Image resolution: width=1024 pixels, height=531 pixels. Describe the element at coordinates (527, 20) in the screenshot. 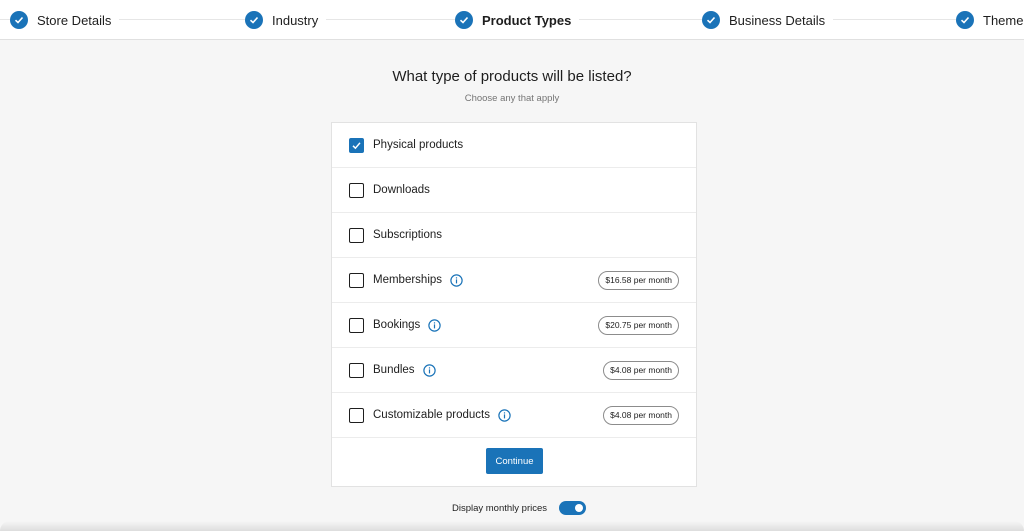

I see `step-label: Product Types` at that location.